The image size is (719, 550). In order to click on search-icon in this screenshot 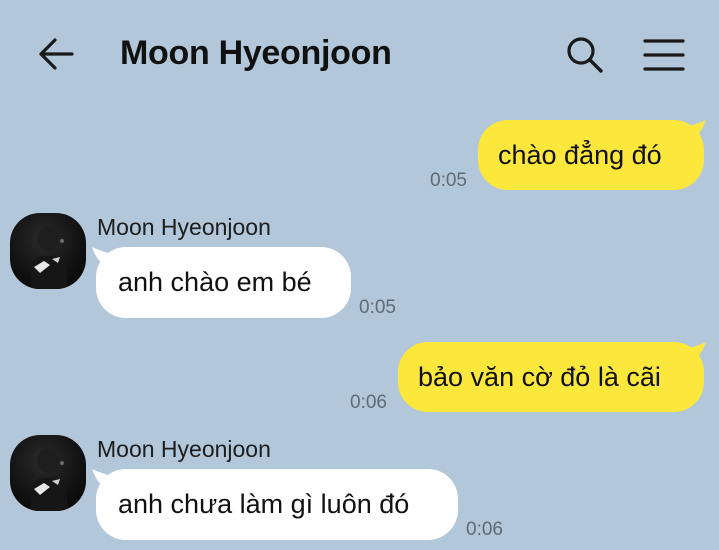, I will do `click(585, 55)`.